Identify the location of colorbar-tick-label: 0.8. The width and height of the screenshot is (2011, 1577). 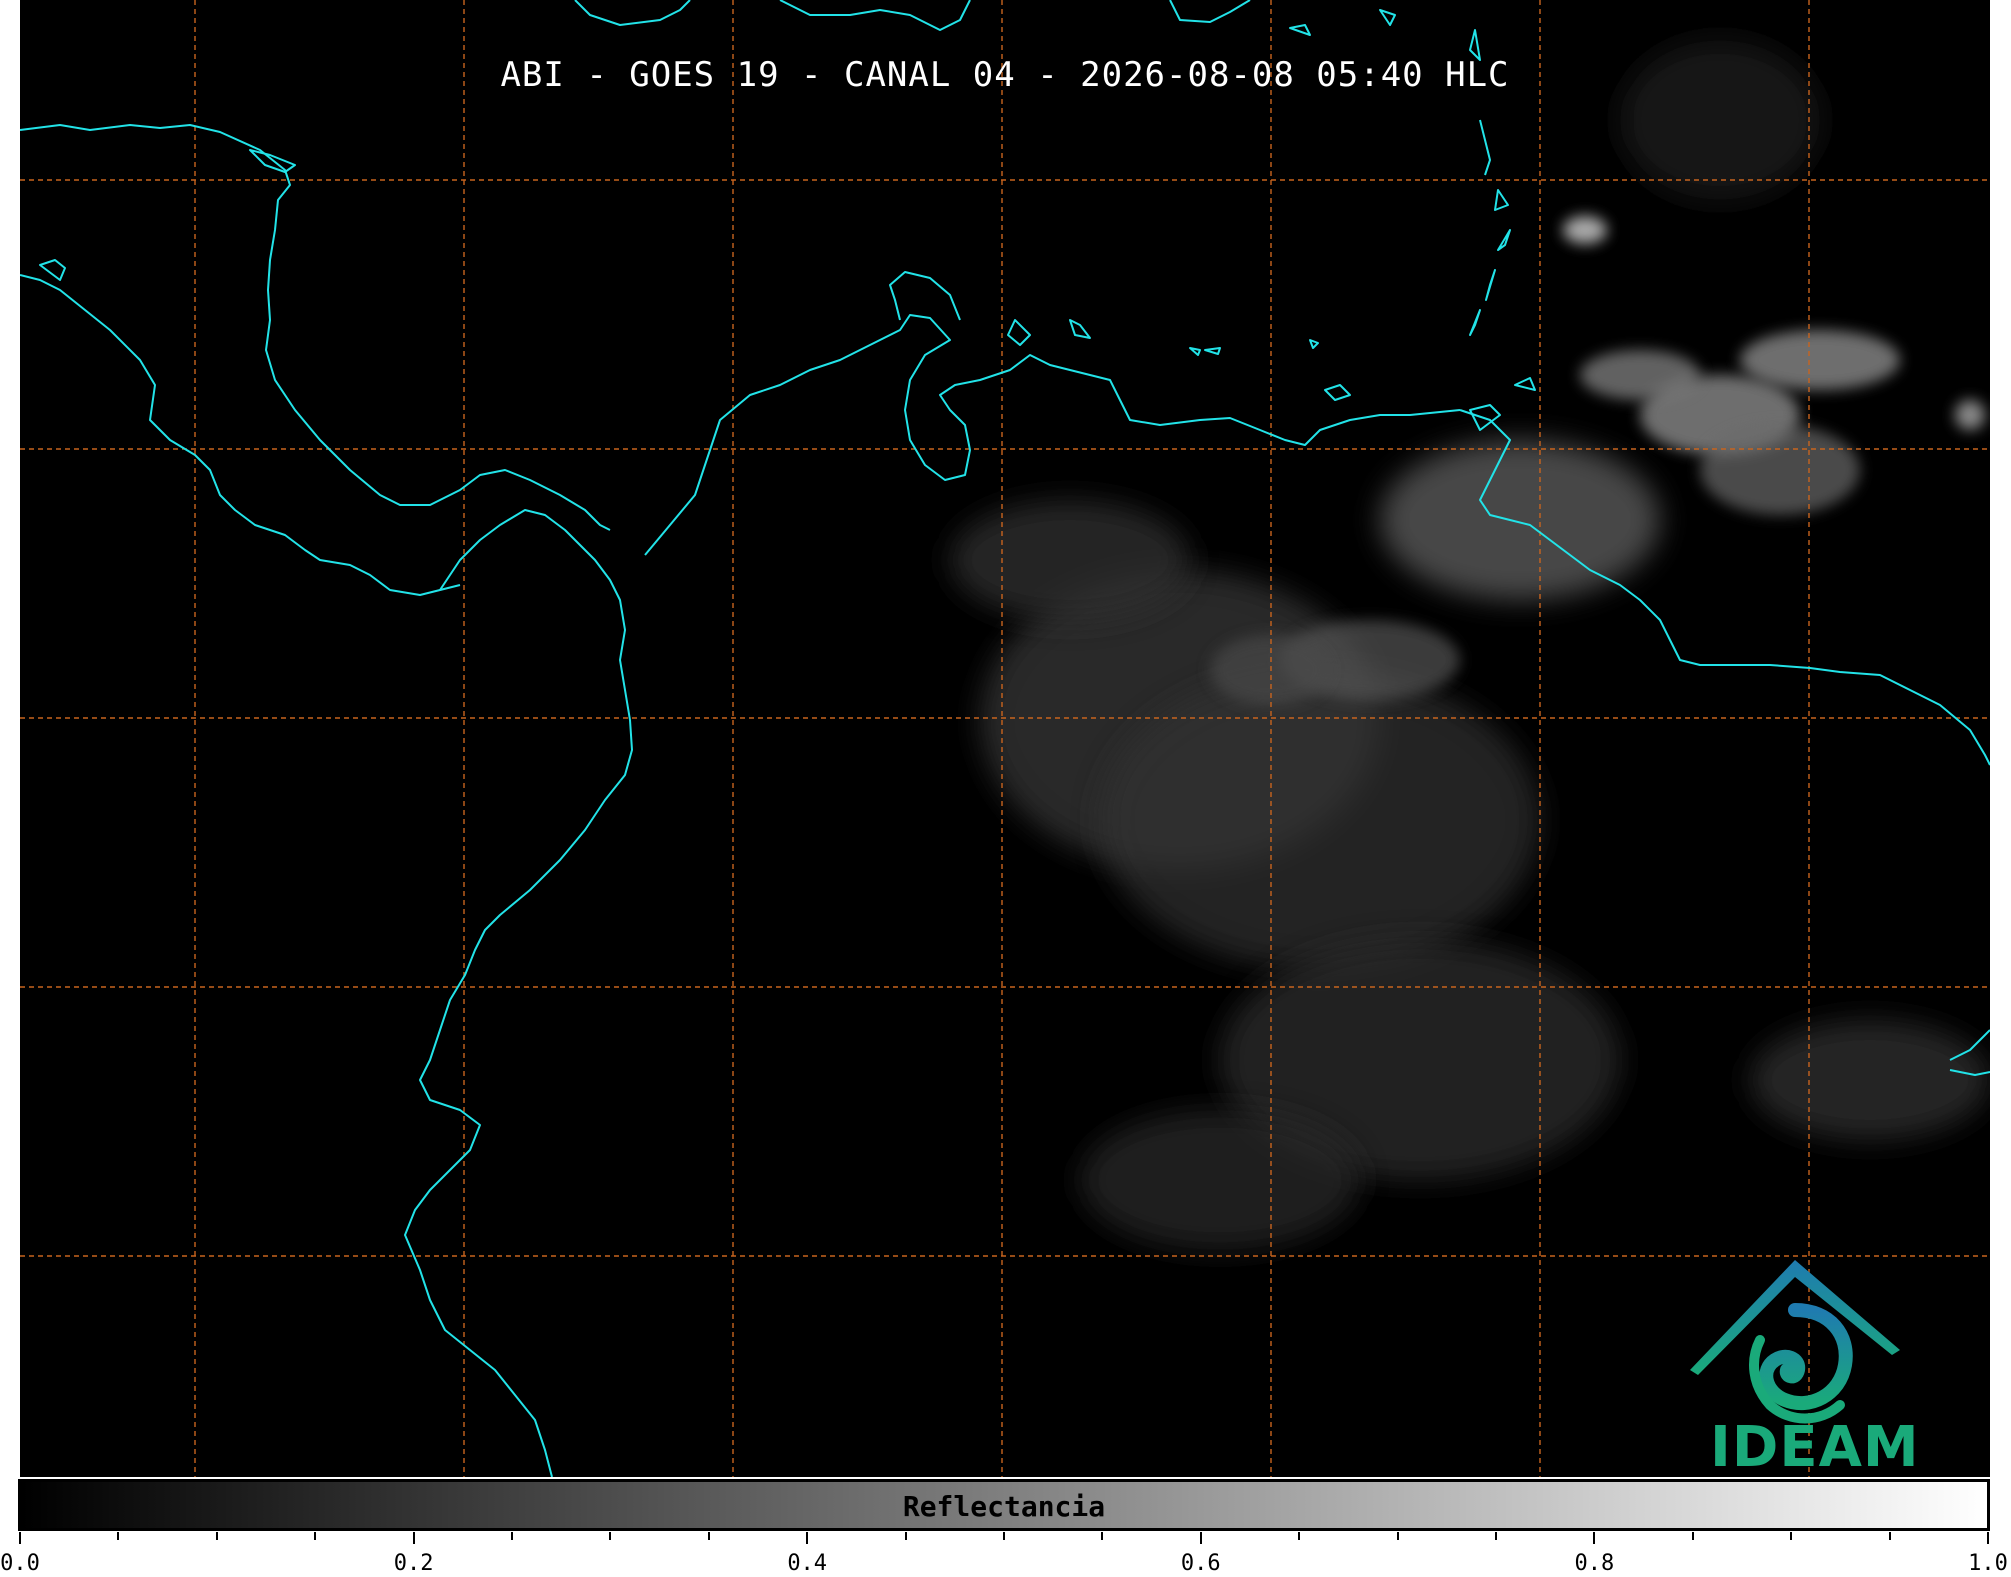
(1594, 1563).